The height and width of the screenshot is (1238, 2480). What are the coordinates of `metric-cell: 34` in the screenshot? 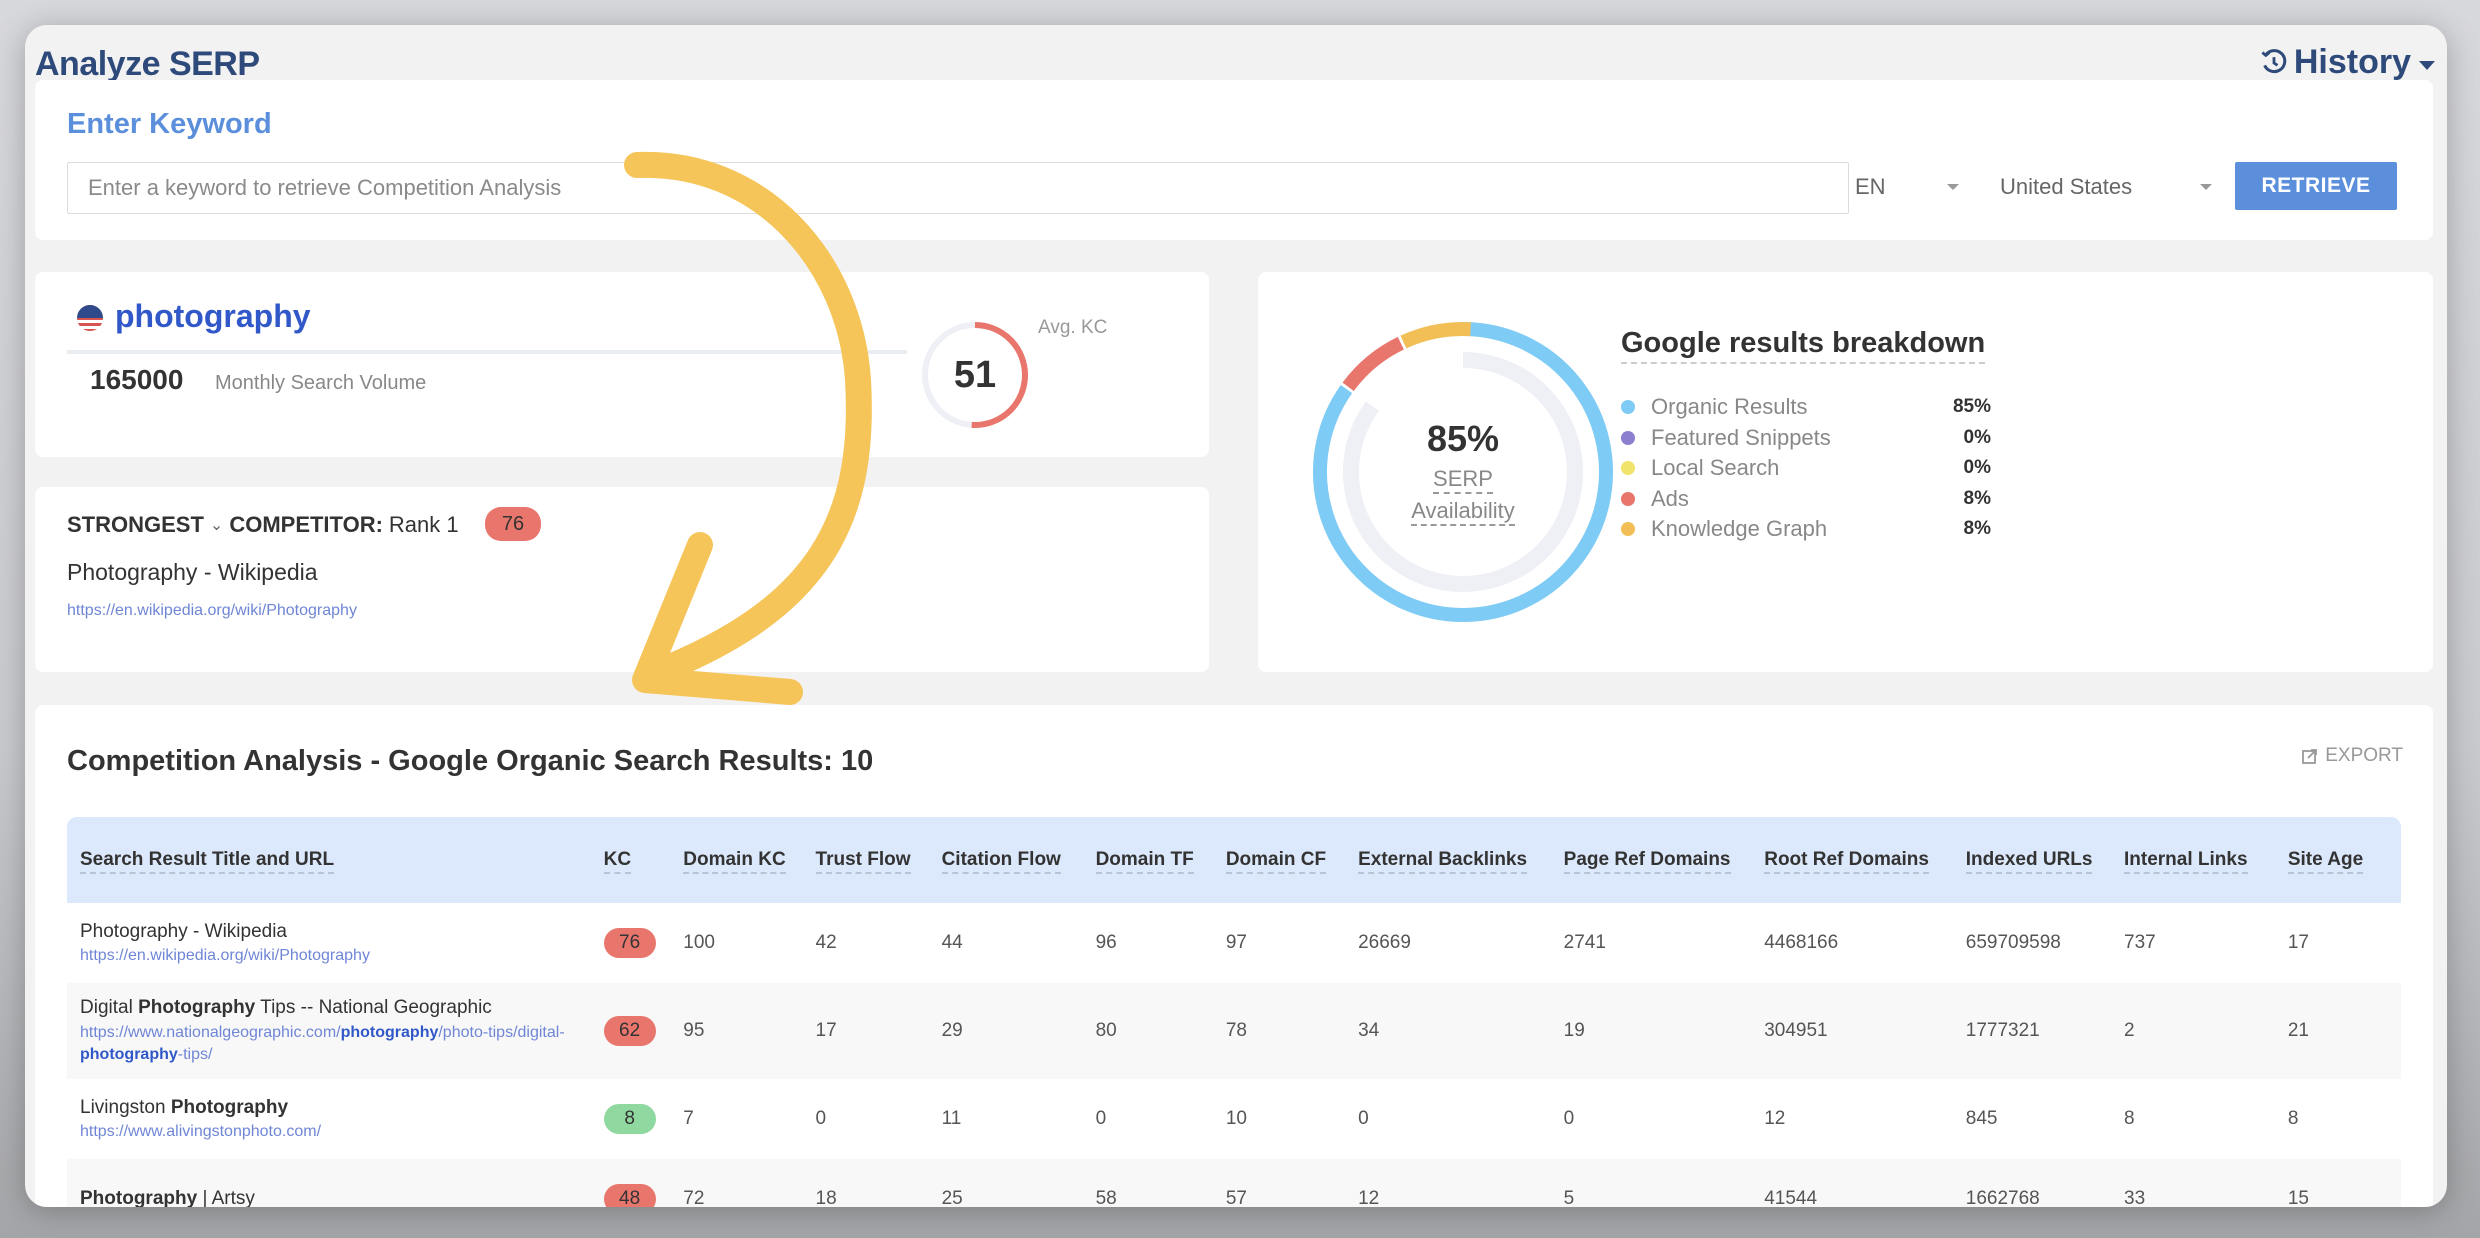 It's located at (1369, 1030).